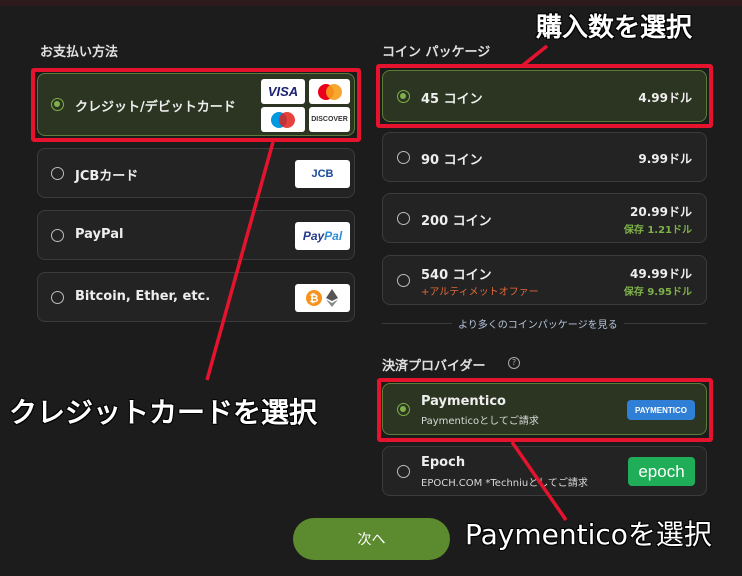  Describe the element at coordinates (196, 235) in the screenshot. I see `payment-option-paypal: PayPal PayPal` at that location.